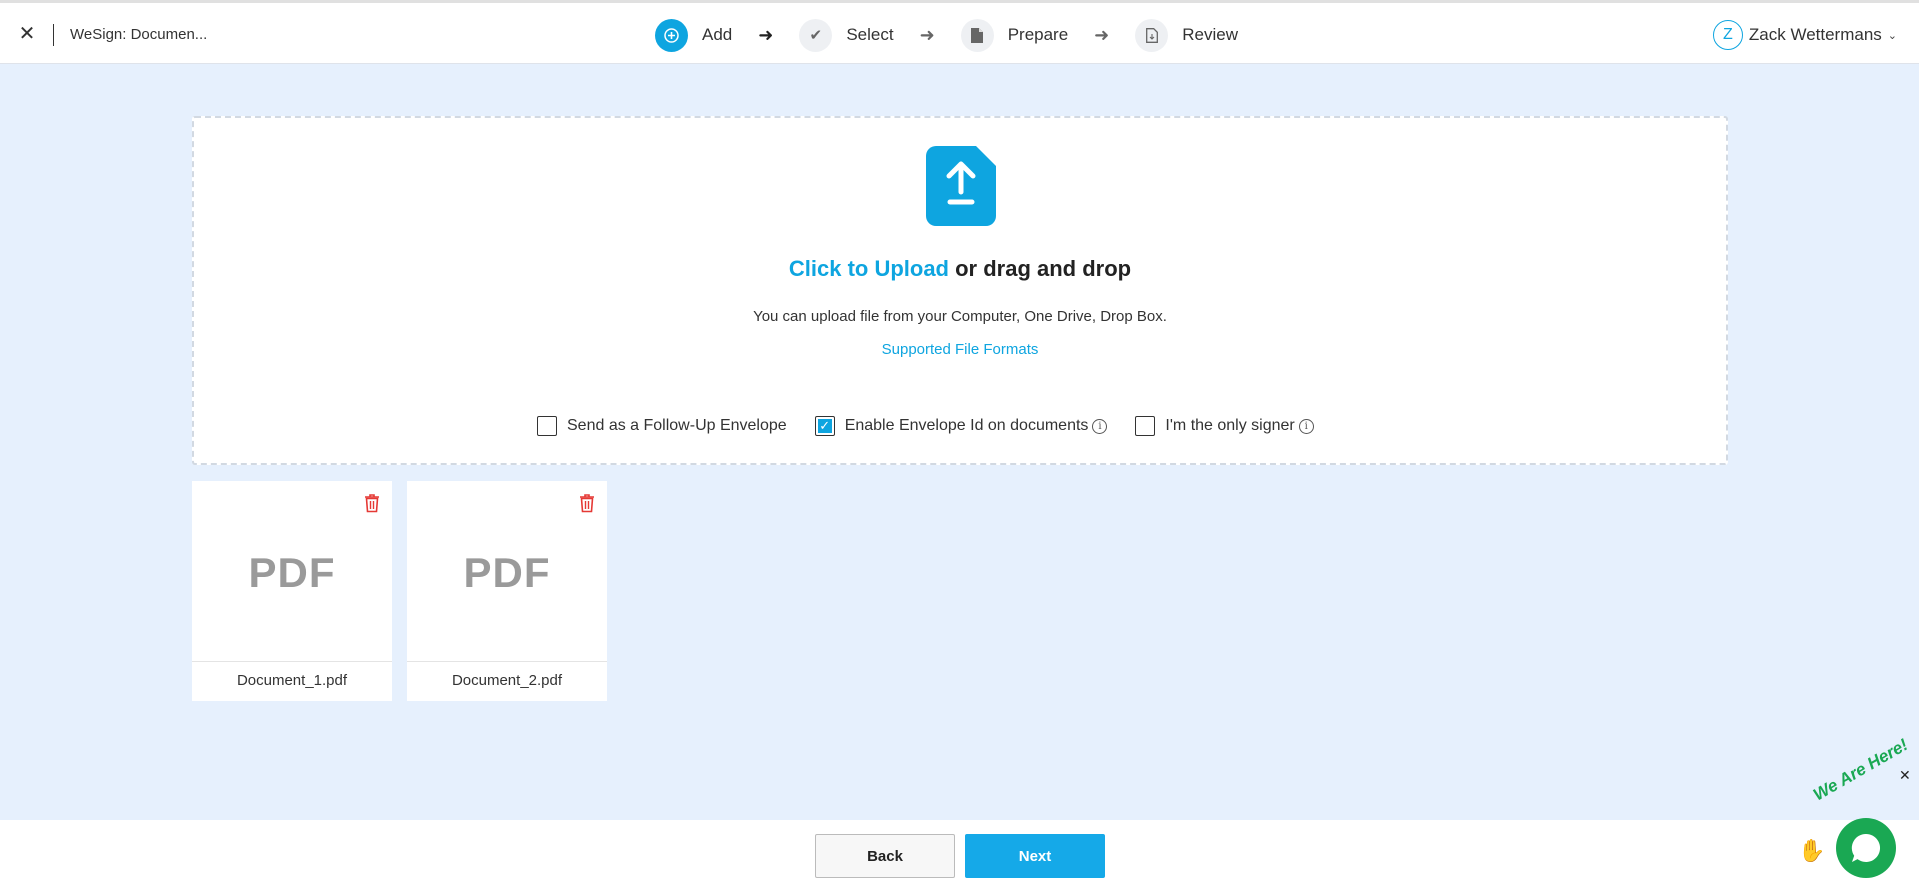  I want to click on step-review: Review, so click(1187, 35).